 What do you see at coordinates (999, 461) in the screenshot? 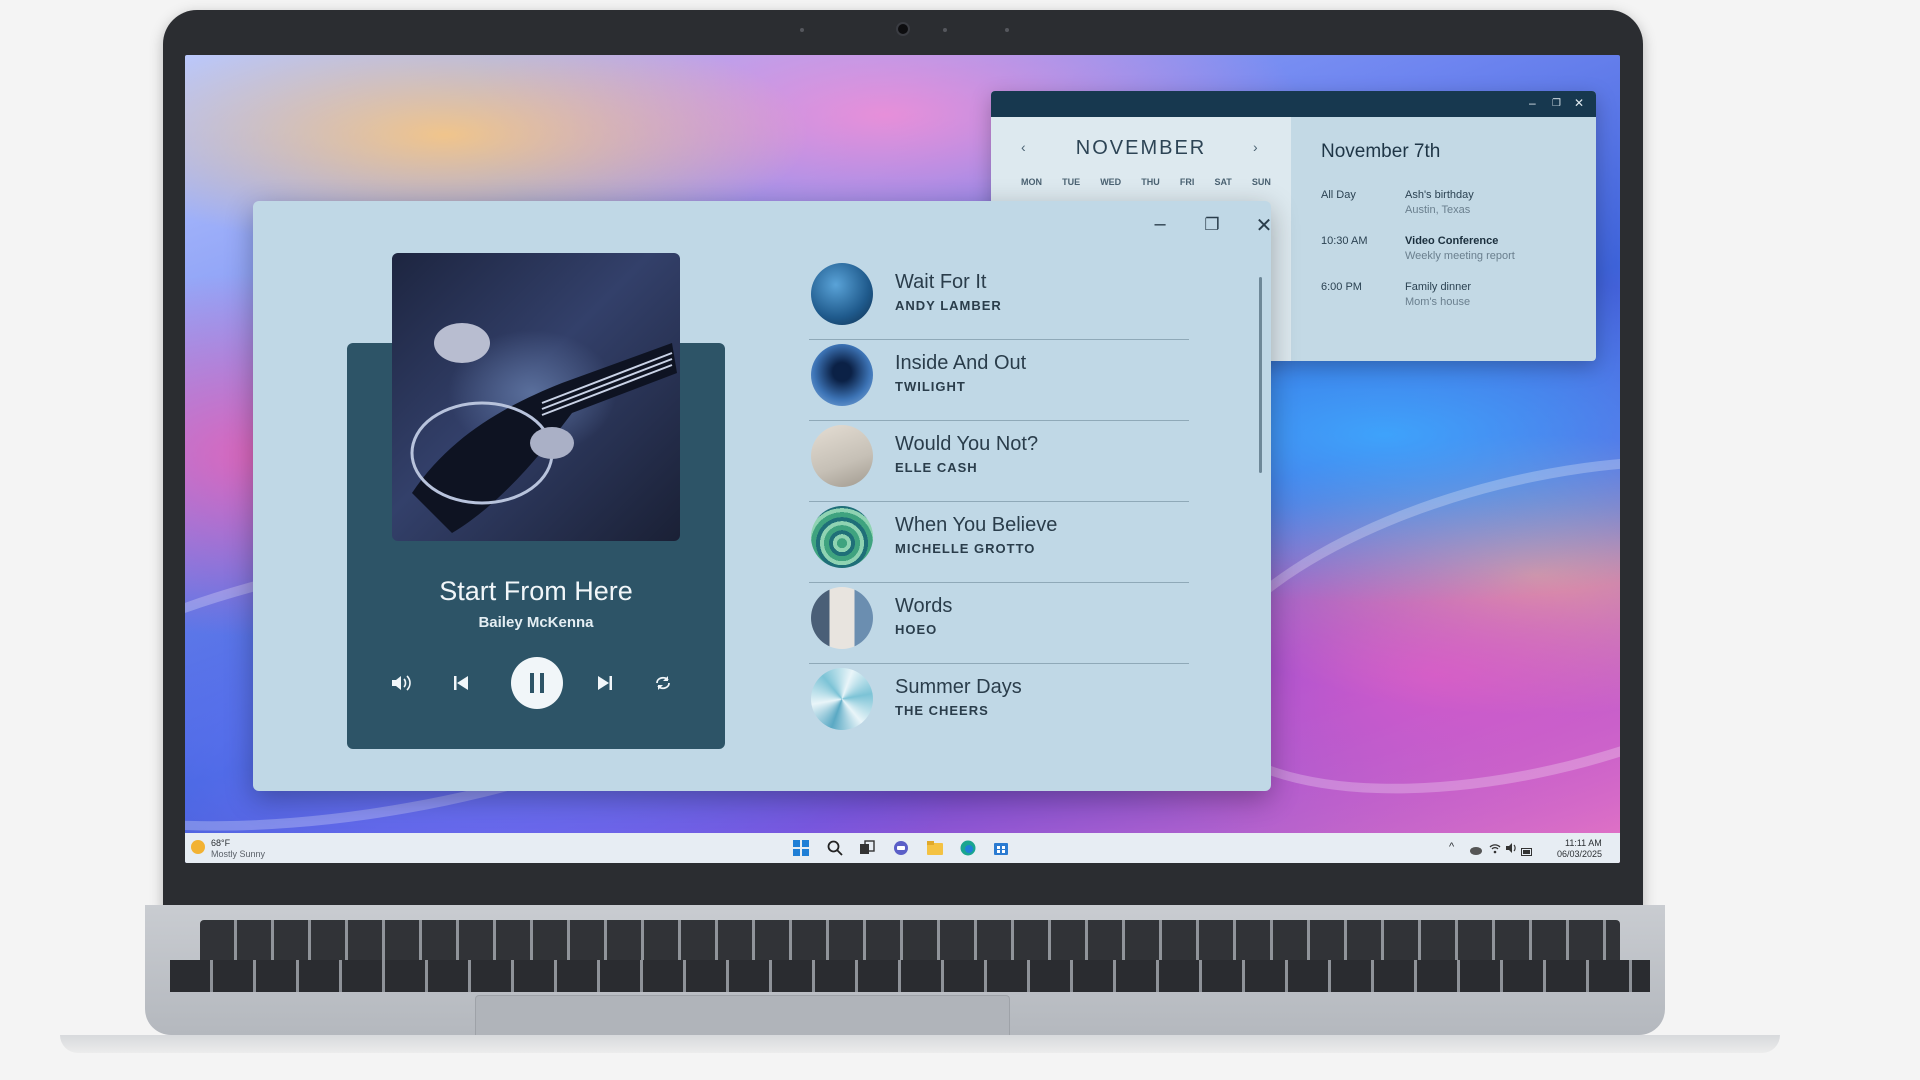
I see `track-row: Would You Not? ELLE CASH` at bounding box center [999, 461].